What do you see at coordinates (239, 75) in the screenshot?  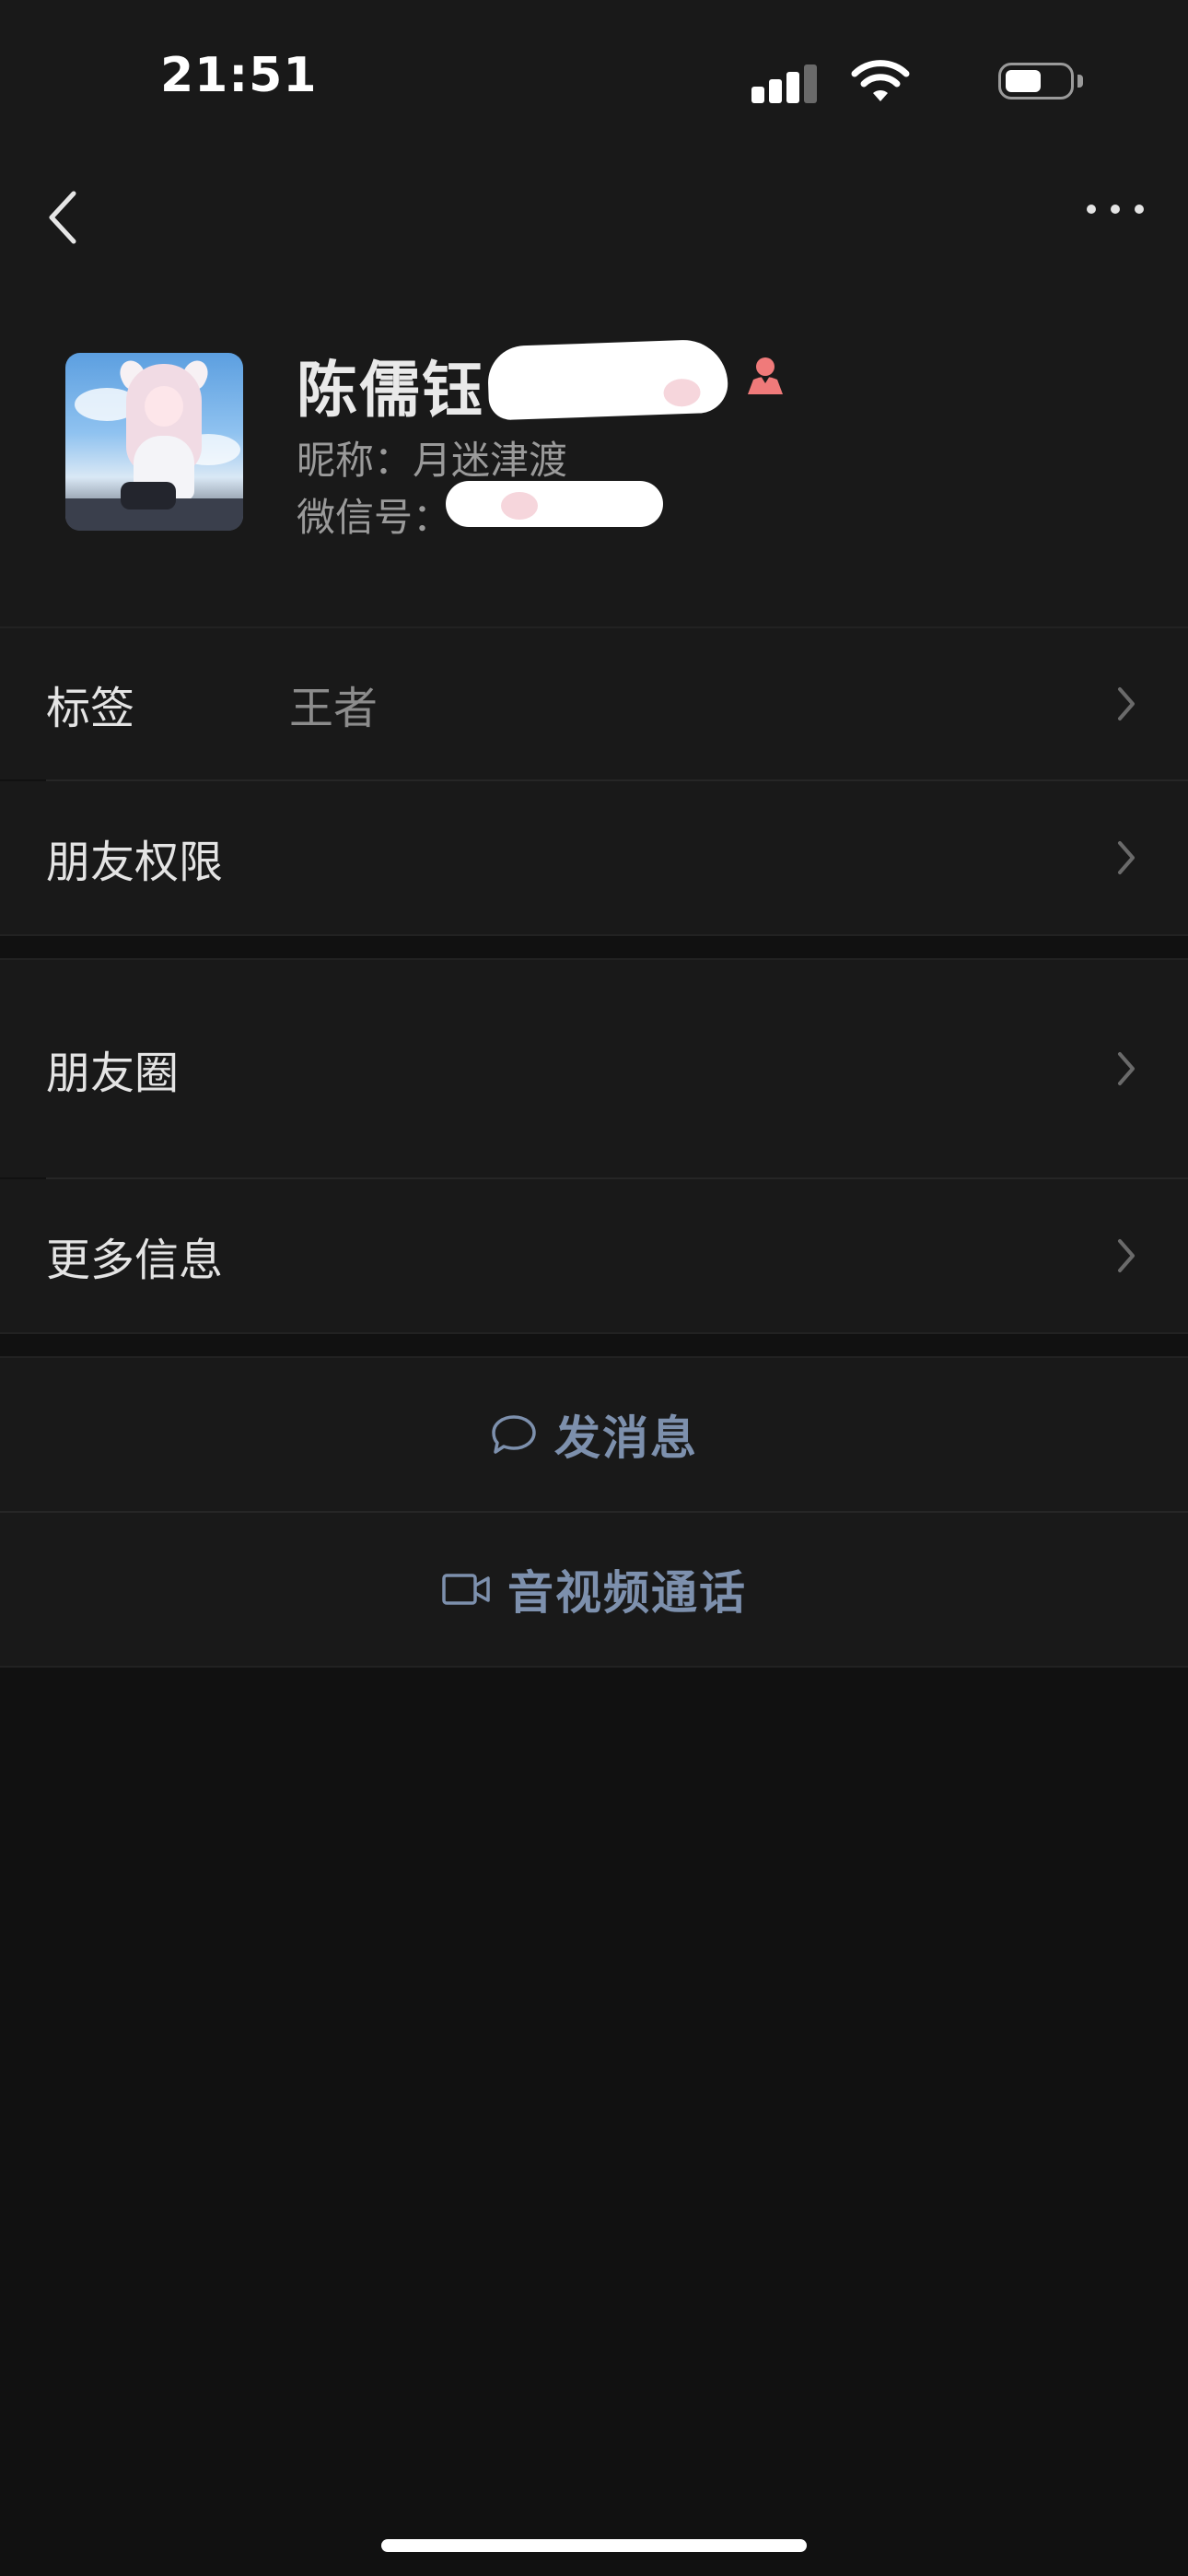 I see `status-time: 21:51` at bounding box center [239, 75].